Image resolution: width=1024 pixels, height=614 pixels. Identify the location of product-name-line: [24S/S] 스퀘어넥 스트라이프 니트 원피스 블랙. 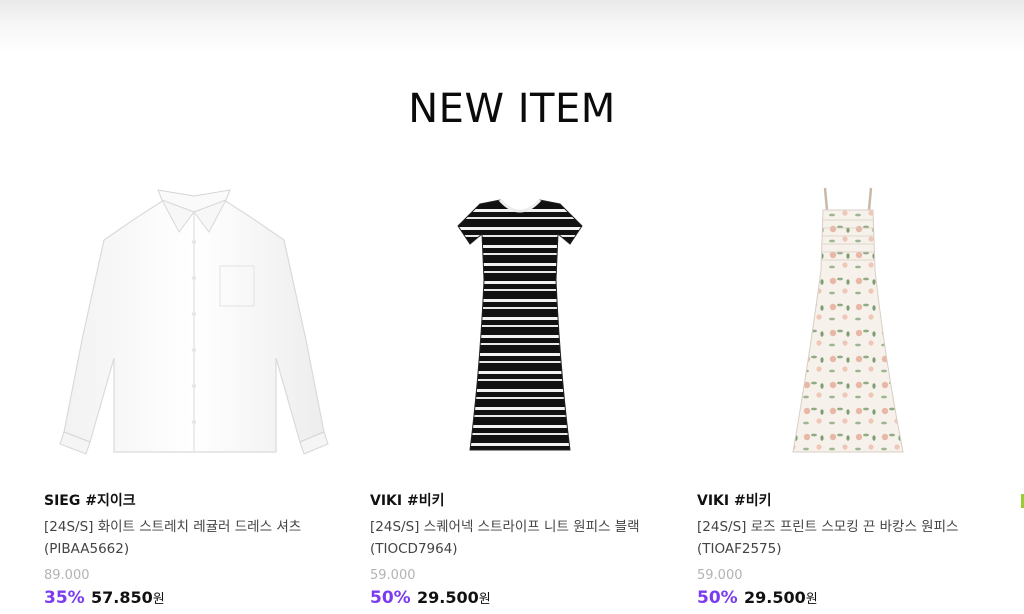
(520, 527).